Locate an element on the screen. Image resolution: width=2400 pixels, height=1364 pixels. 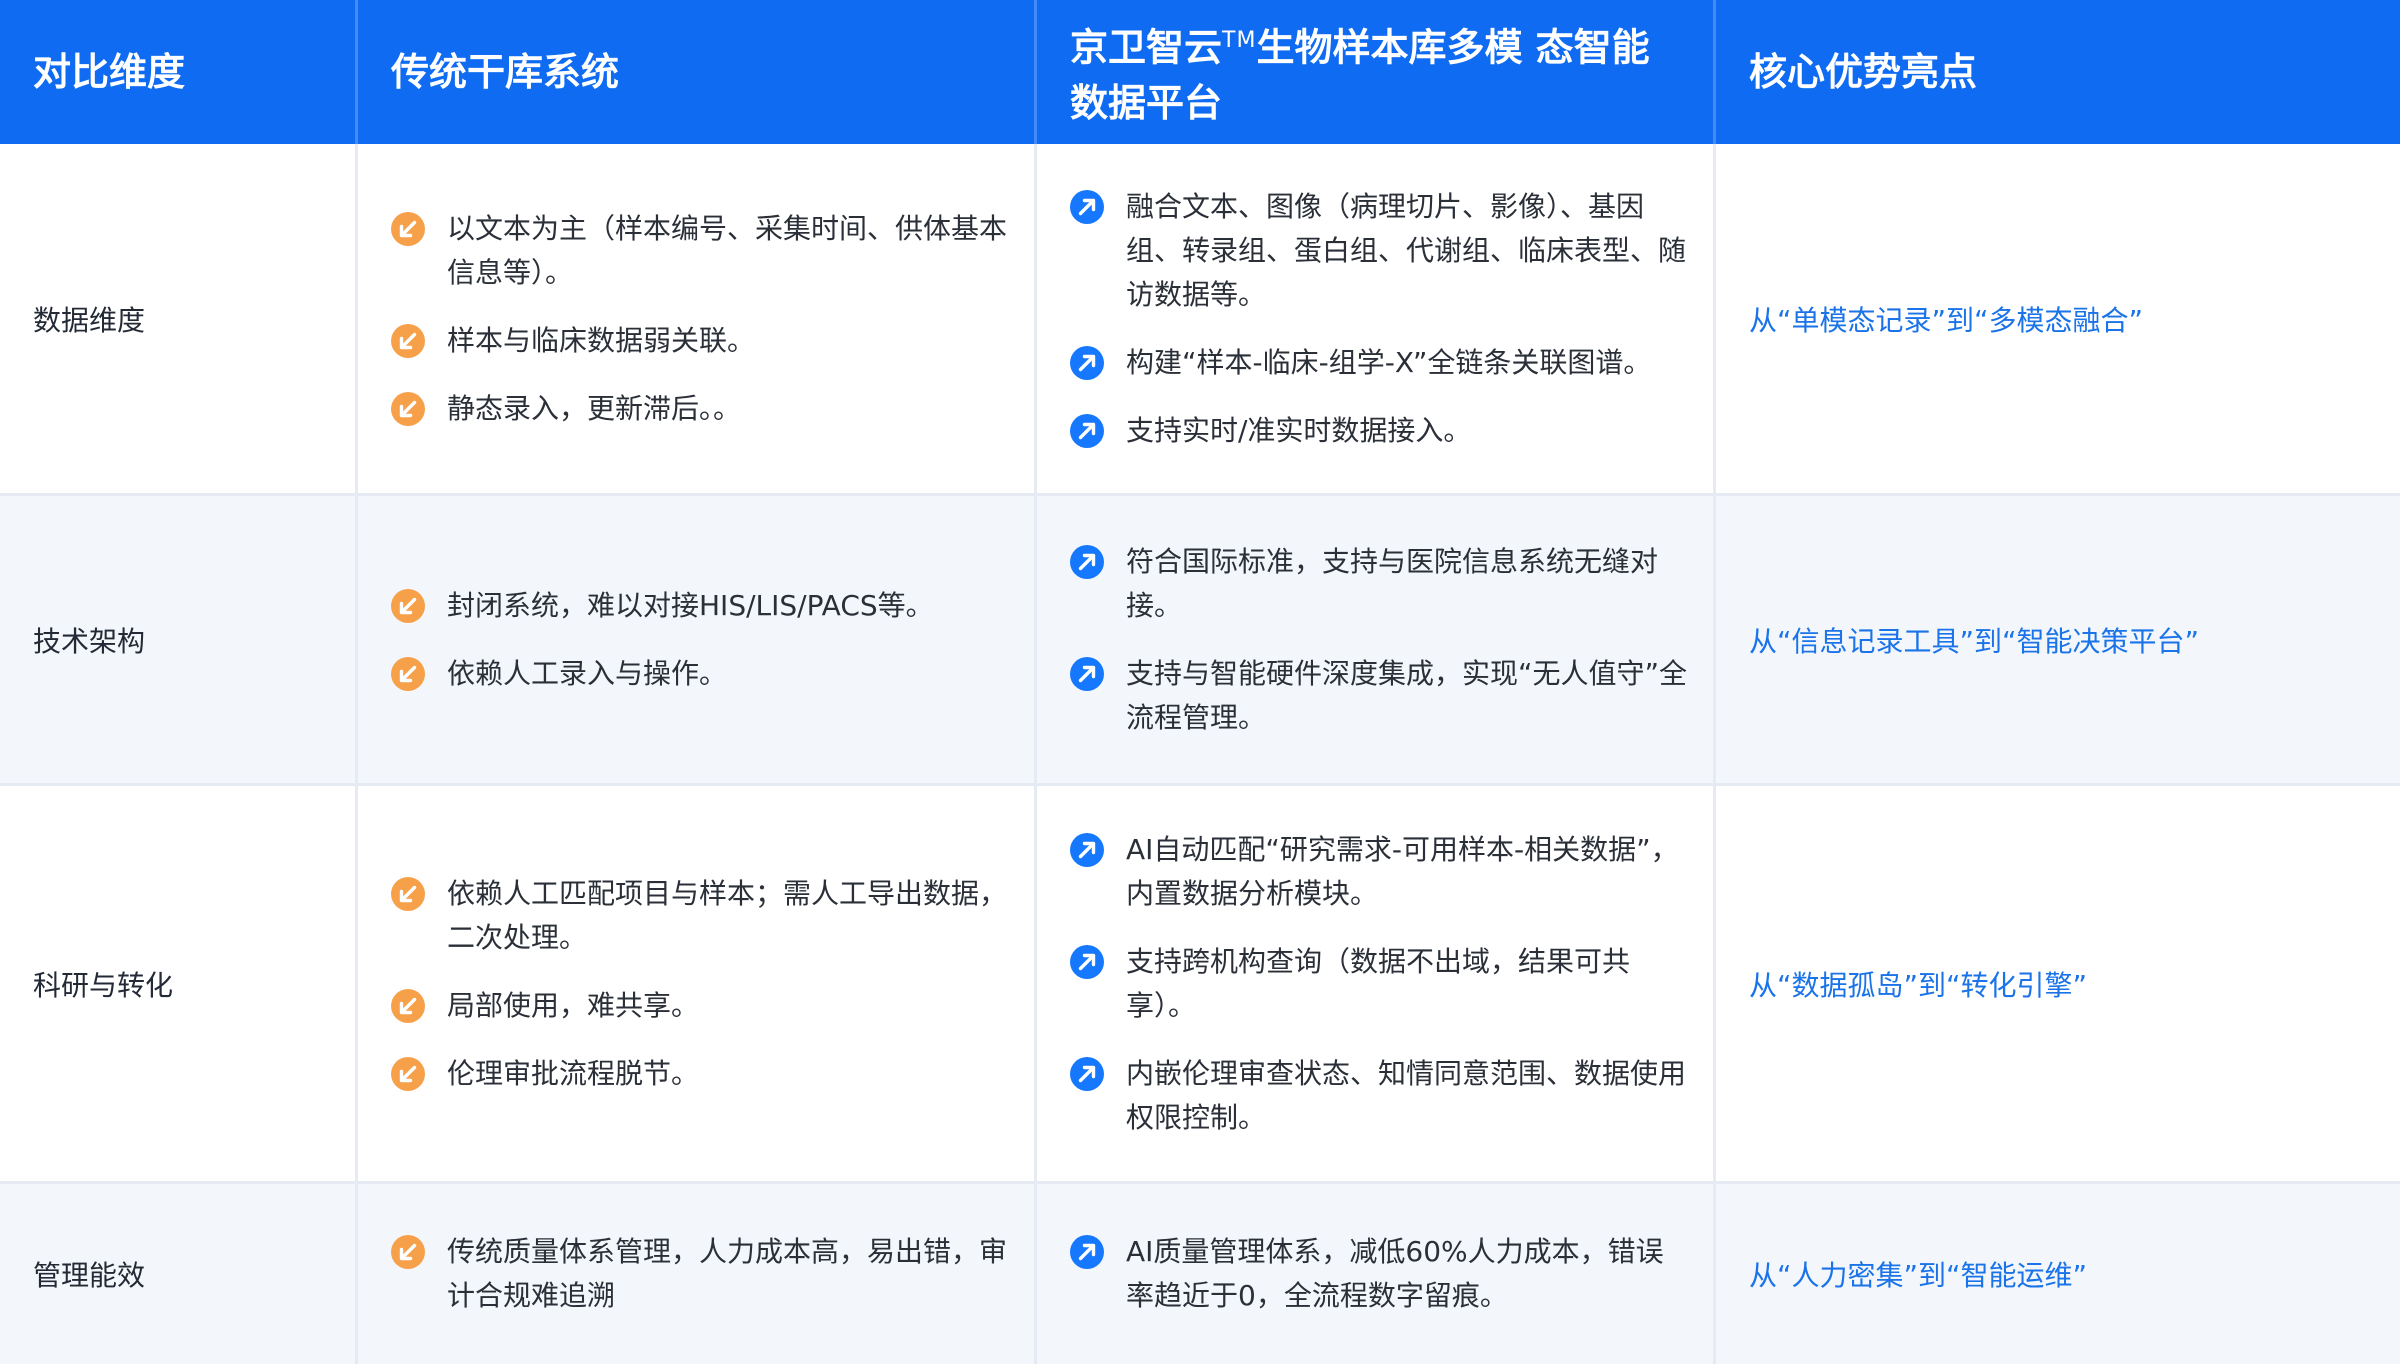
list-item-text: 依赖人工录入与操作。 is located at coordinates (587, 673).